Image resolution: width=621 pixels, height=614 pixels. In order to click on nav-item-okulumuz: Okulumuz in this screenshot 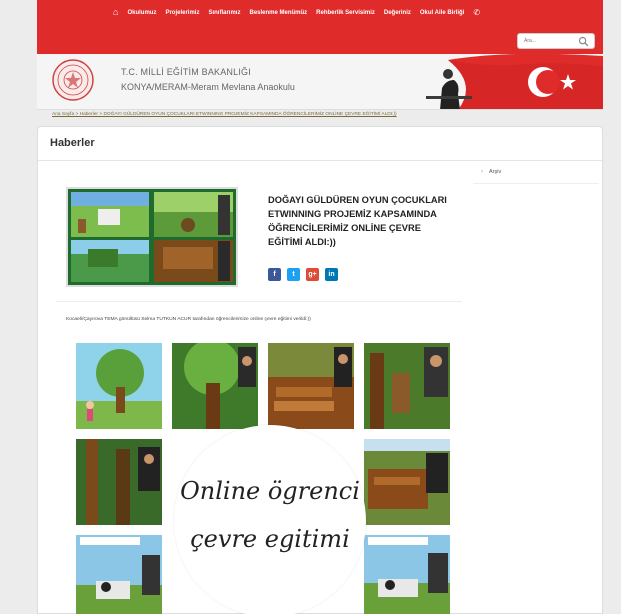, I will do `click(141, 13)`.